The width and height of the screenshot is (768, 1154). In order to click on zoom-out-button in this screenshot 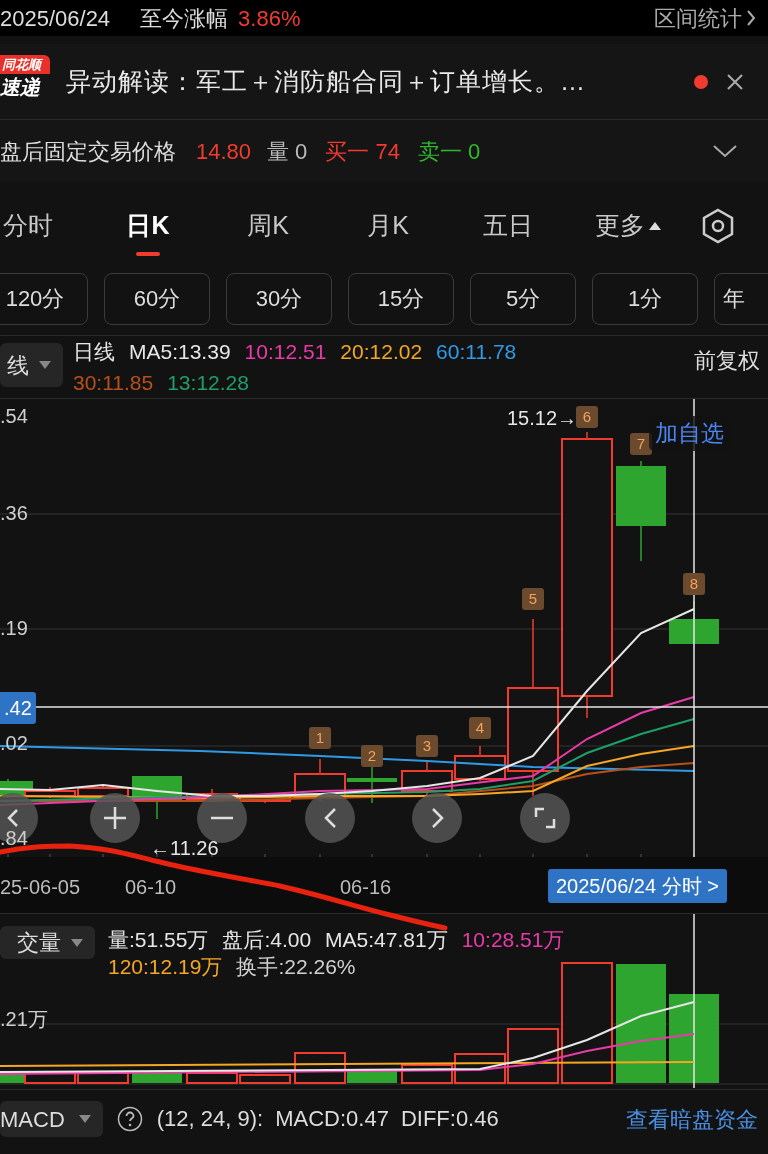, I will do `click(222, 818)`.